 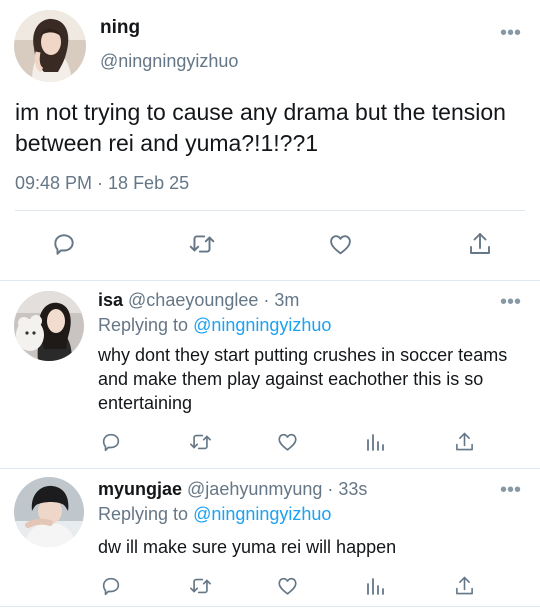 What do you see at coordinates (169, 61) in the screenshot?
I see `user-handle: @ningningyizhuo` at bounding box center [169, 61].